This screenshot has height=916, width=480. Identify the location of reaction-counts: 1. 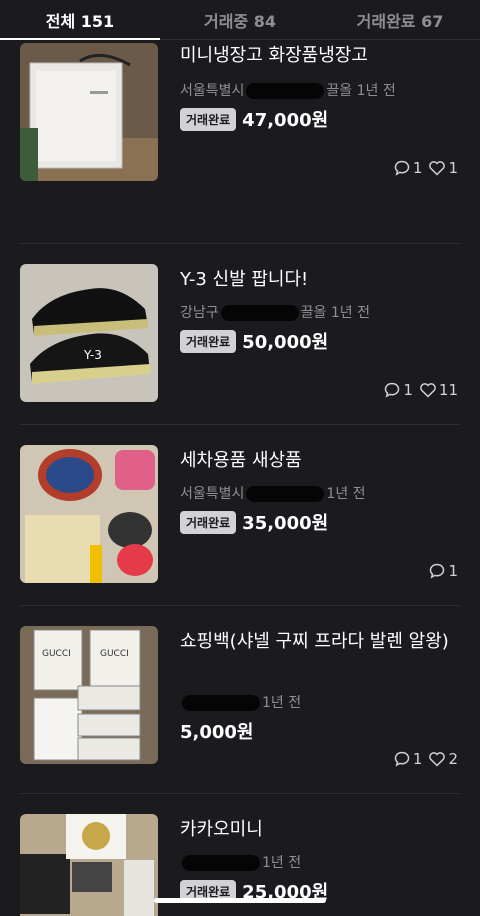
(443, 571).